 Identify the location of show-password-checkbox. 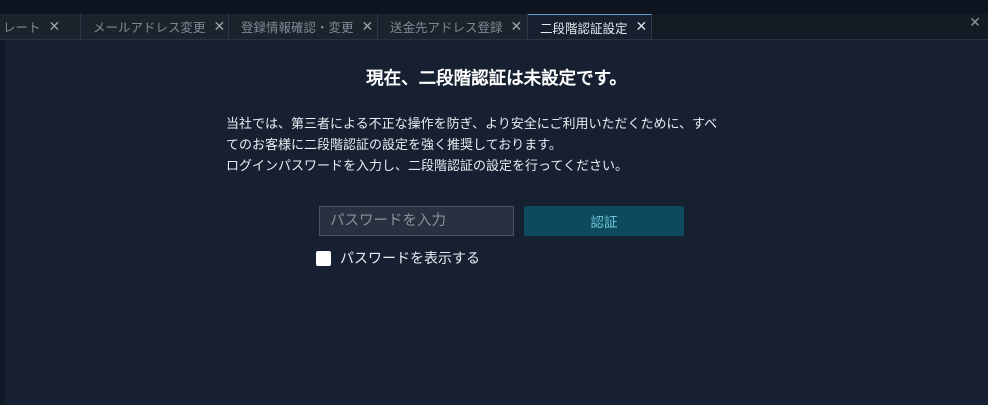
(323, 258).